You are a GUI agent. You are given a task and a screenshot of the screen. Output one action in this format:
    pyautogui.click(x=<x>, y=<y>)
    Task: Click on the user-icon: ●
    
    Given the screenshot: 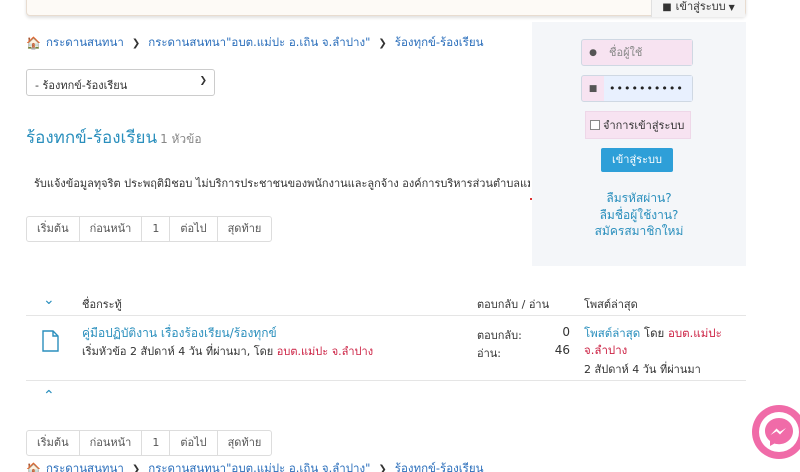 What is the action you would take?
    pyautogui.click(x=593, y=52)
    